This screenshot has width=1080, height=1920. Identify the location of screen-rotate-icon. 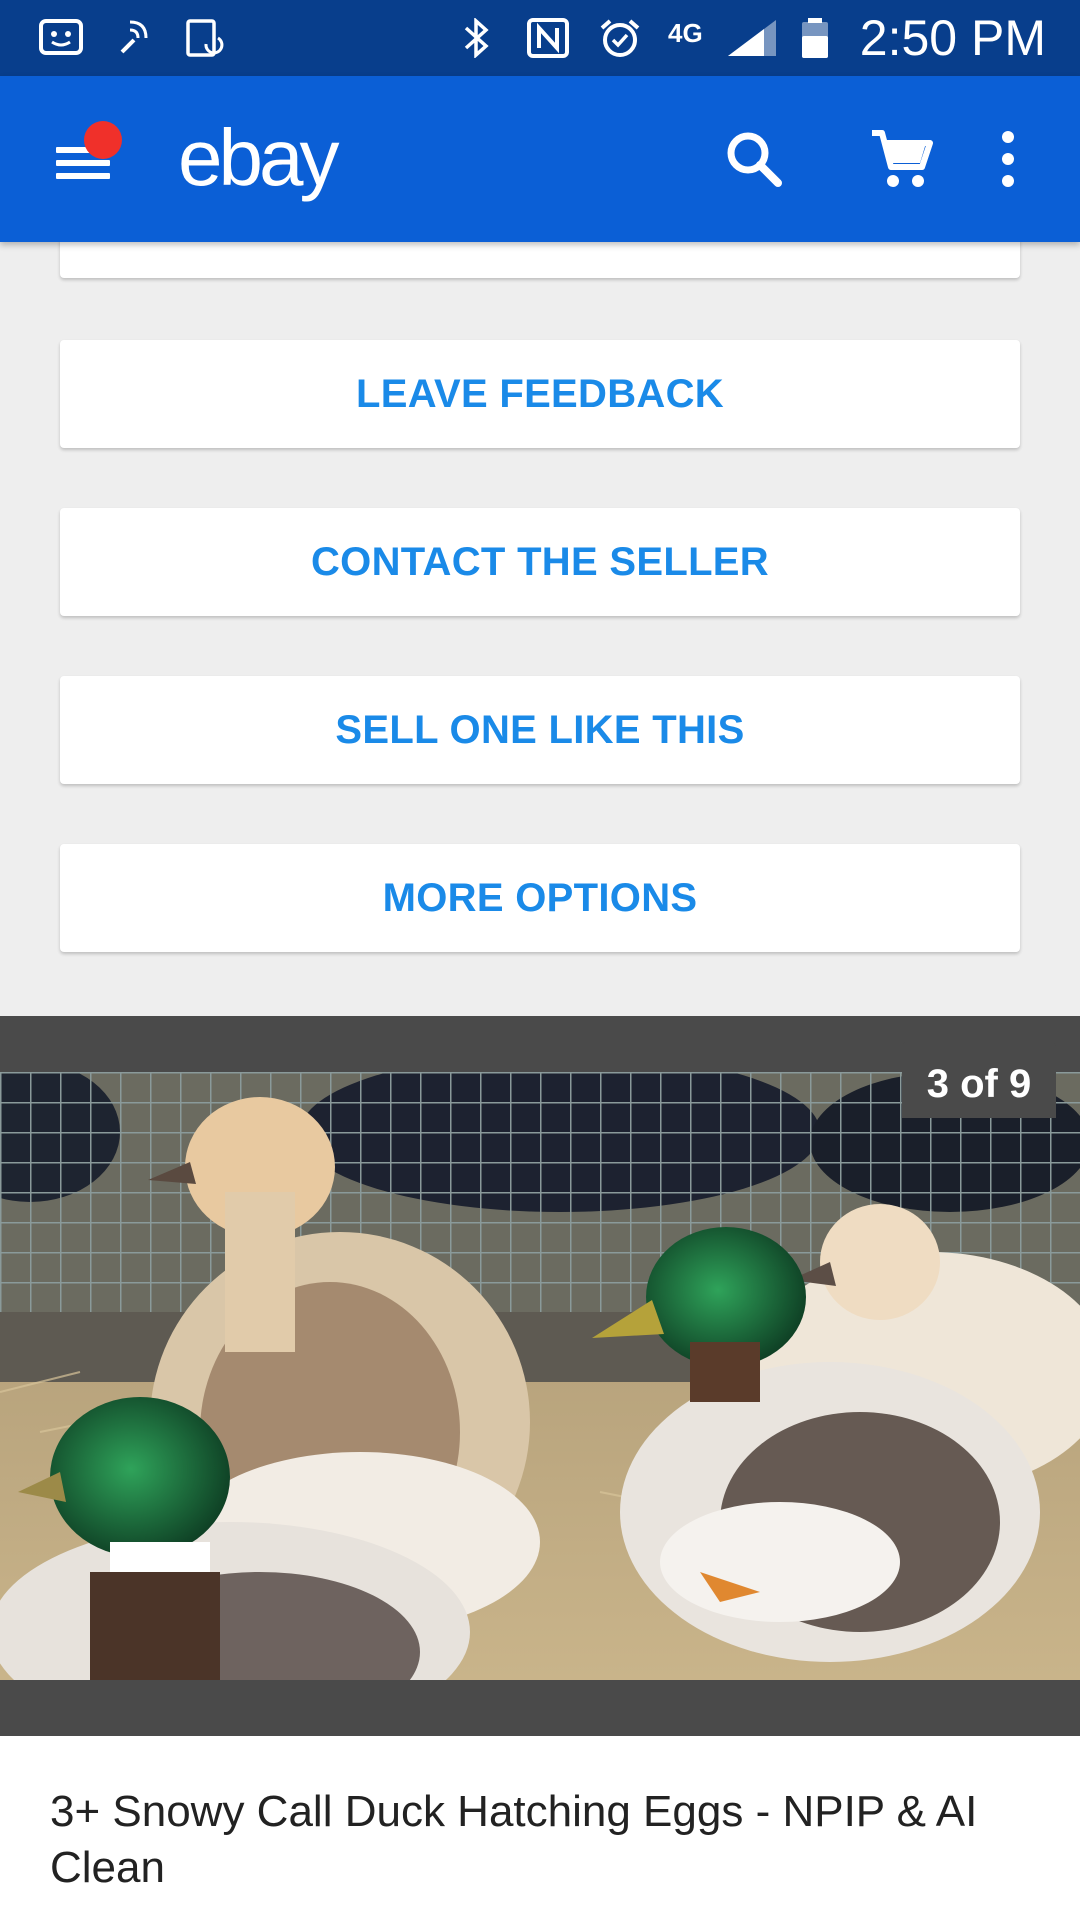
(205, 38).